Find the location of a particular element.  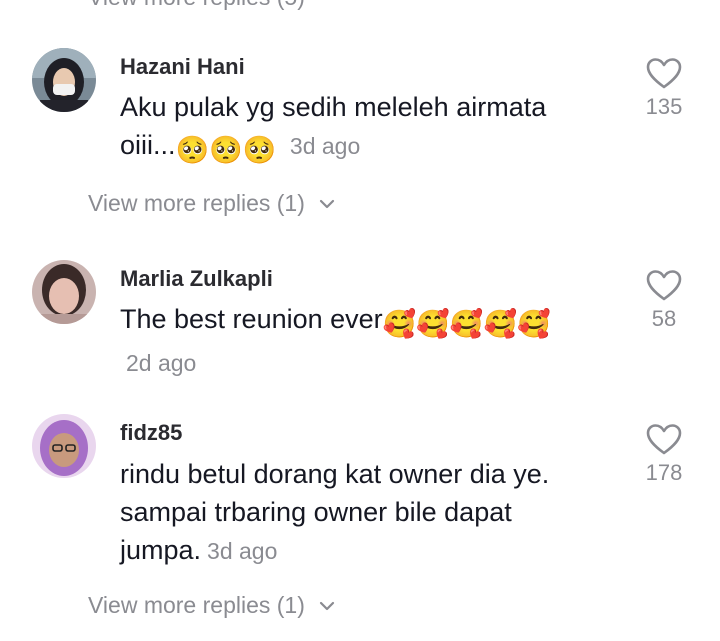

like-count: 135 is located at coordinates (664, 106).